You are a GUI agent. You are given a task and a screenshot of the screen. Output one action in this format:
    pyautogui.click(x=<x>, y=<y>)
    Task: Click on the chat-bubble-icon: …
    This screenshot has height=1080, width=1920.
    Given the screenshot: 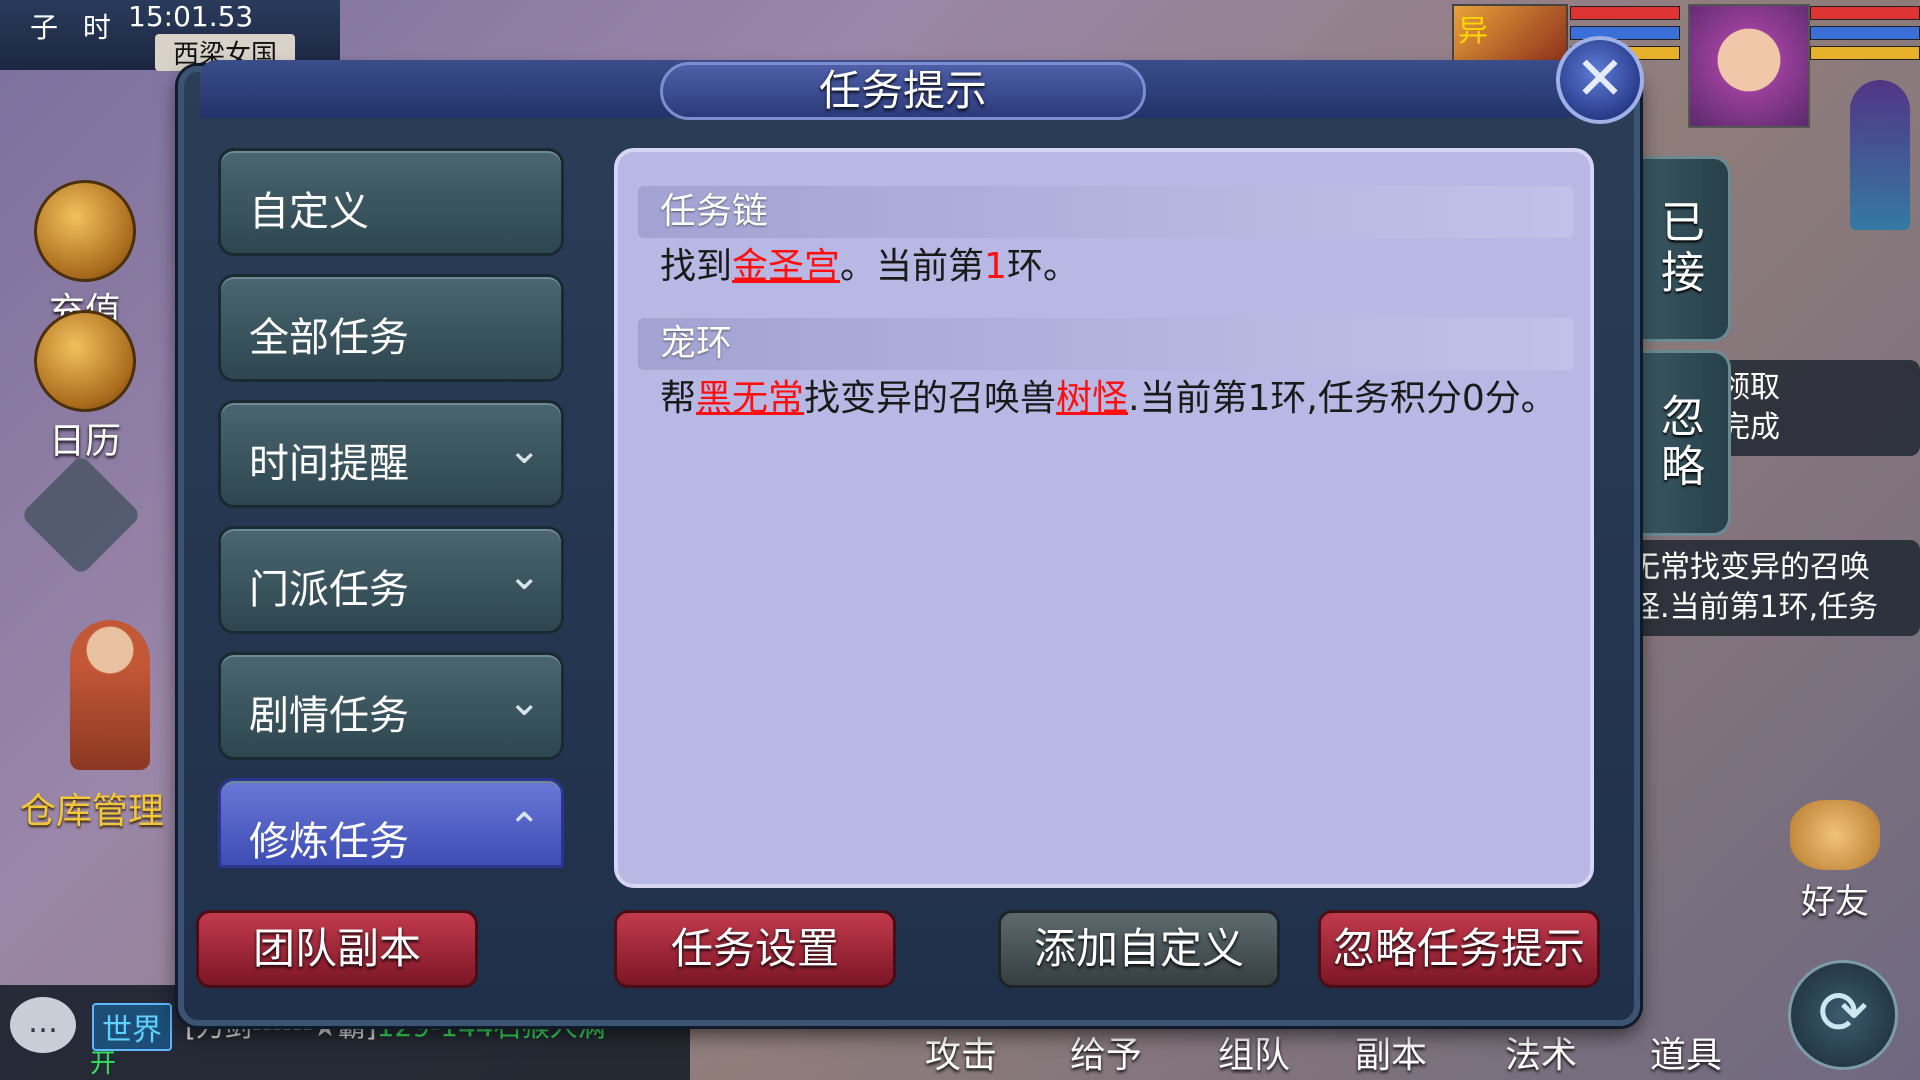 What is the action you would take?
    pyautogui.click(x=43, y=1025)
    